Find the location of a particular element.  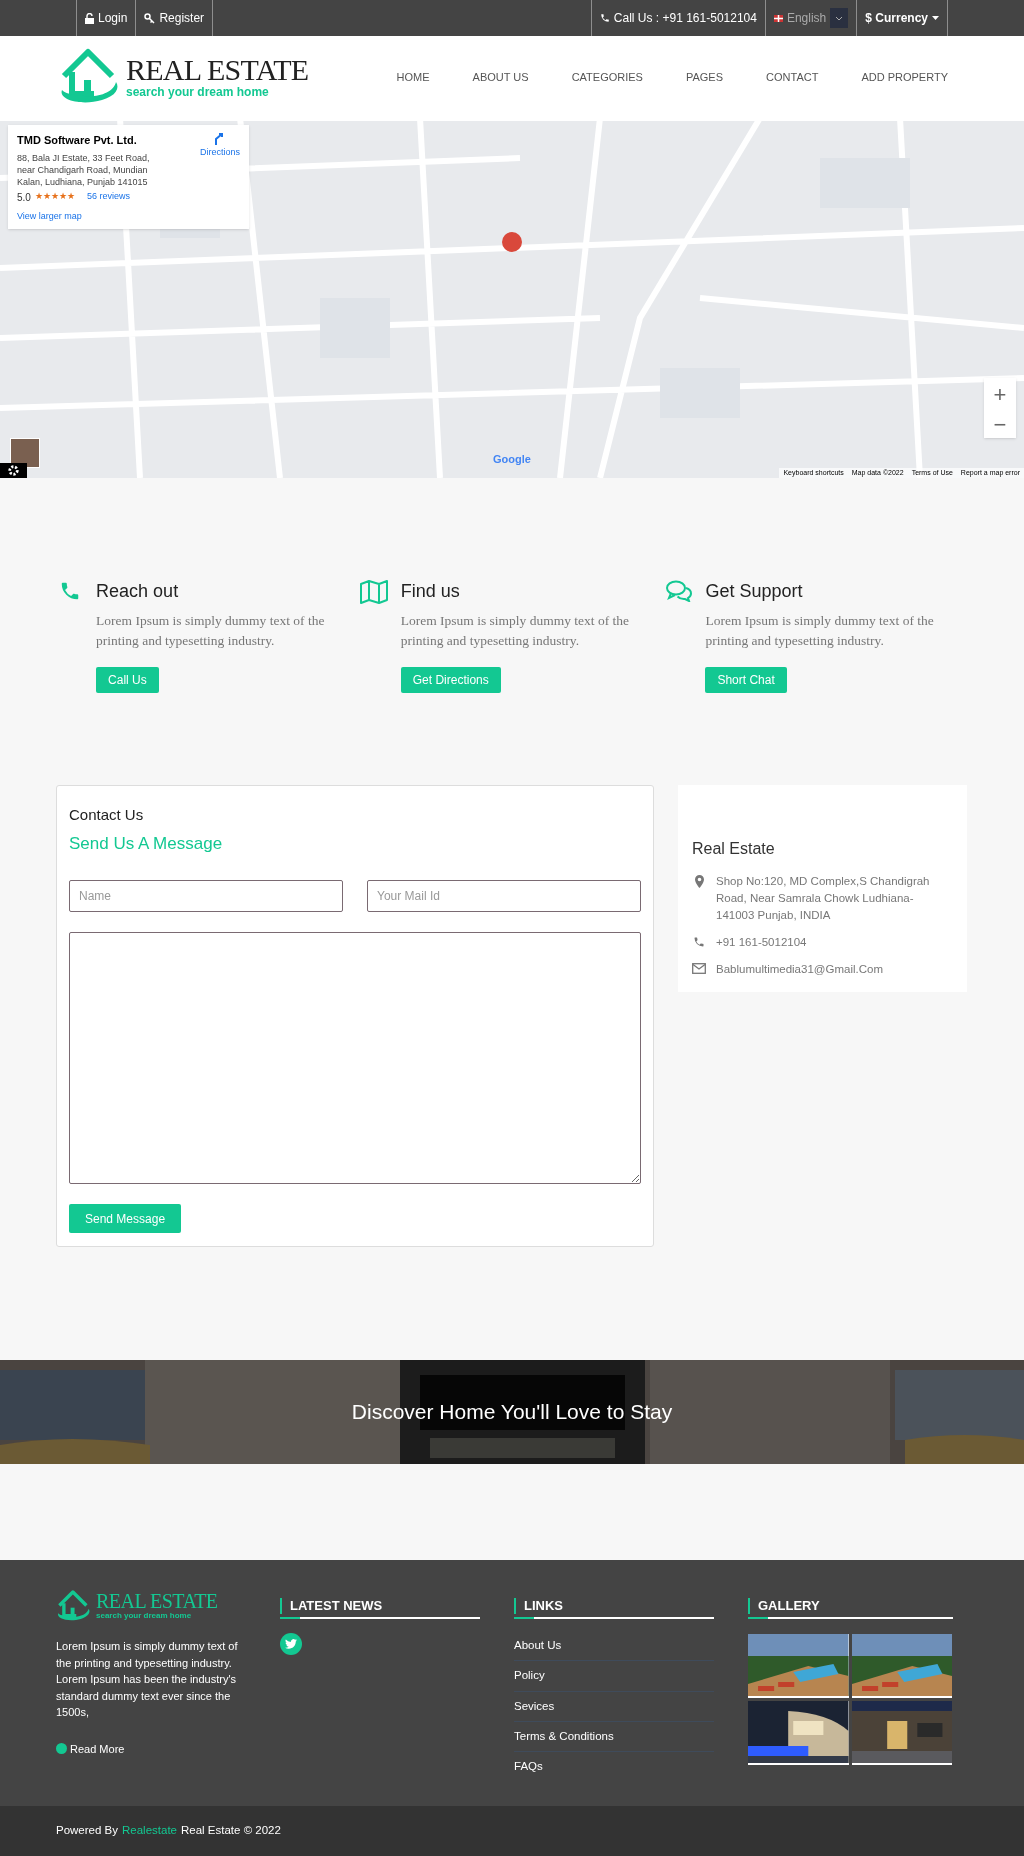

text-input: Name is located at coordinates (206, 896).